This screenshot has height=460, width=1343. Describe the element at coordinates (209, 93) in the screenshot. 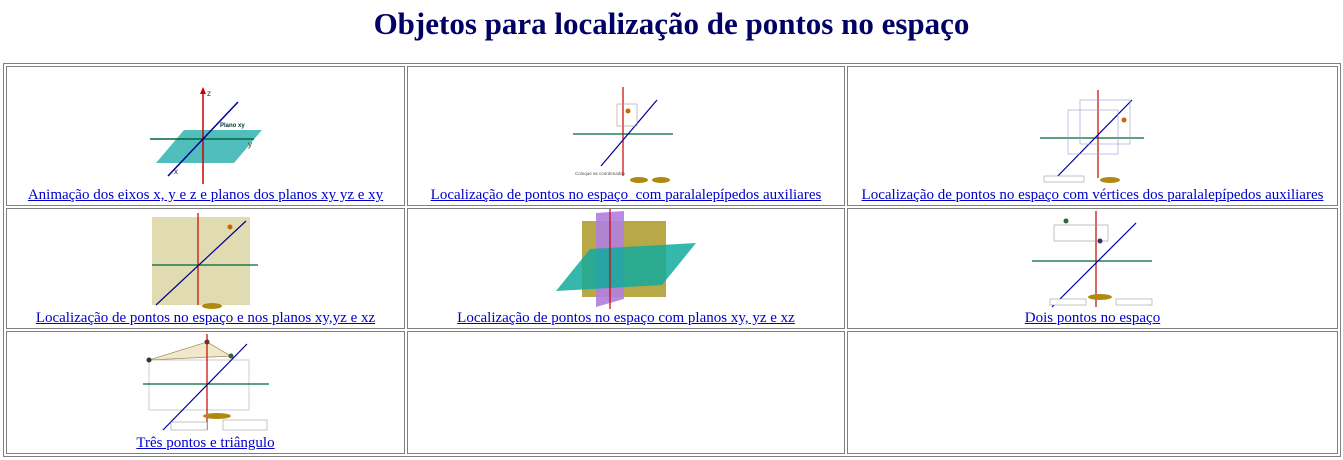

I see `z-label: z` at that location.